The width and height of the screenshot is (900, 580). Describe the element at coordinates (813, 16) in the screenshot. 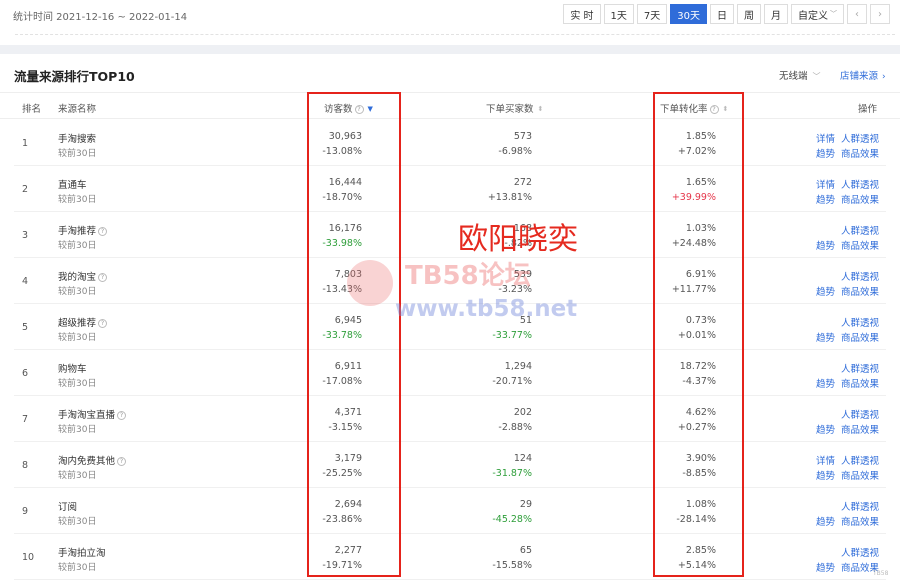

I see `period-custom-label: 自定义` at that location.